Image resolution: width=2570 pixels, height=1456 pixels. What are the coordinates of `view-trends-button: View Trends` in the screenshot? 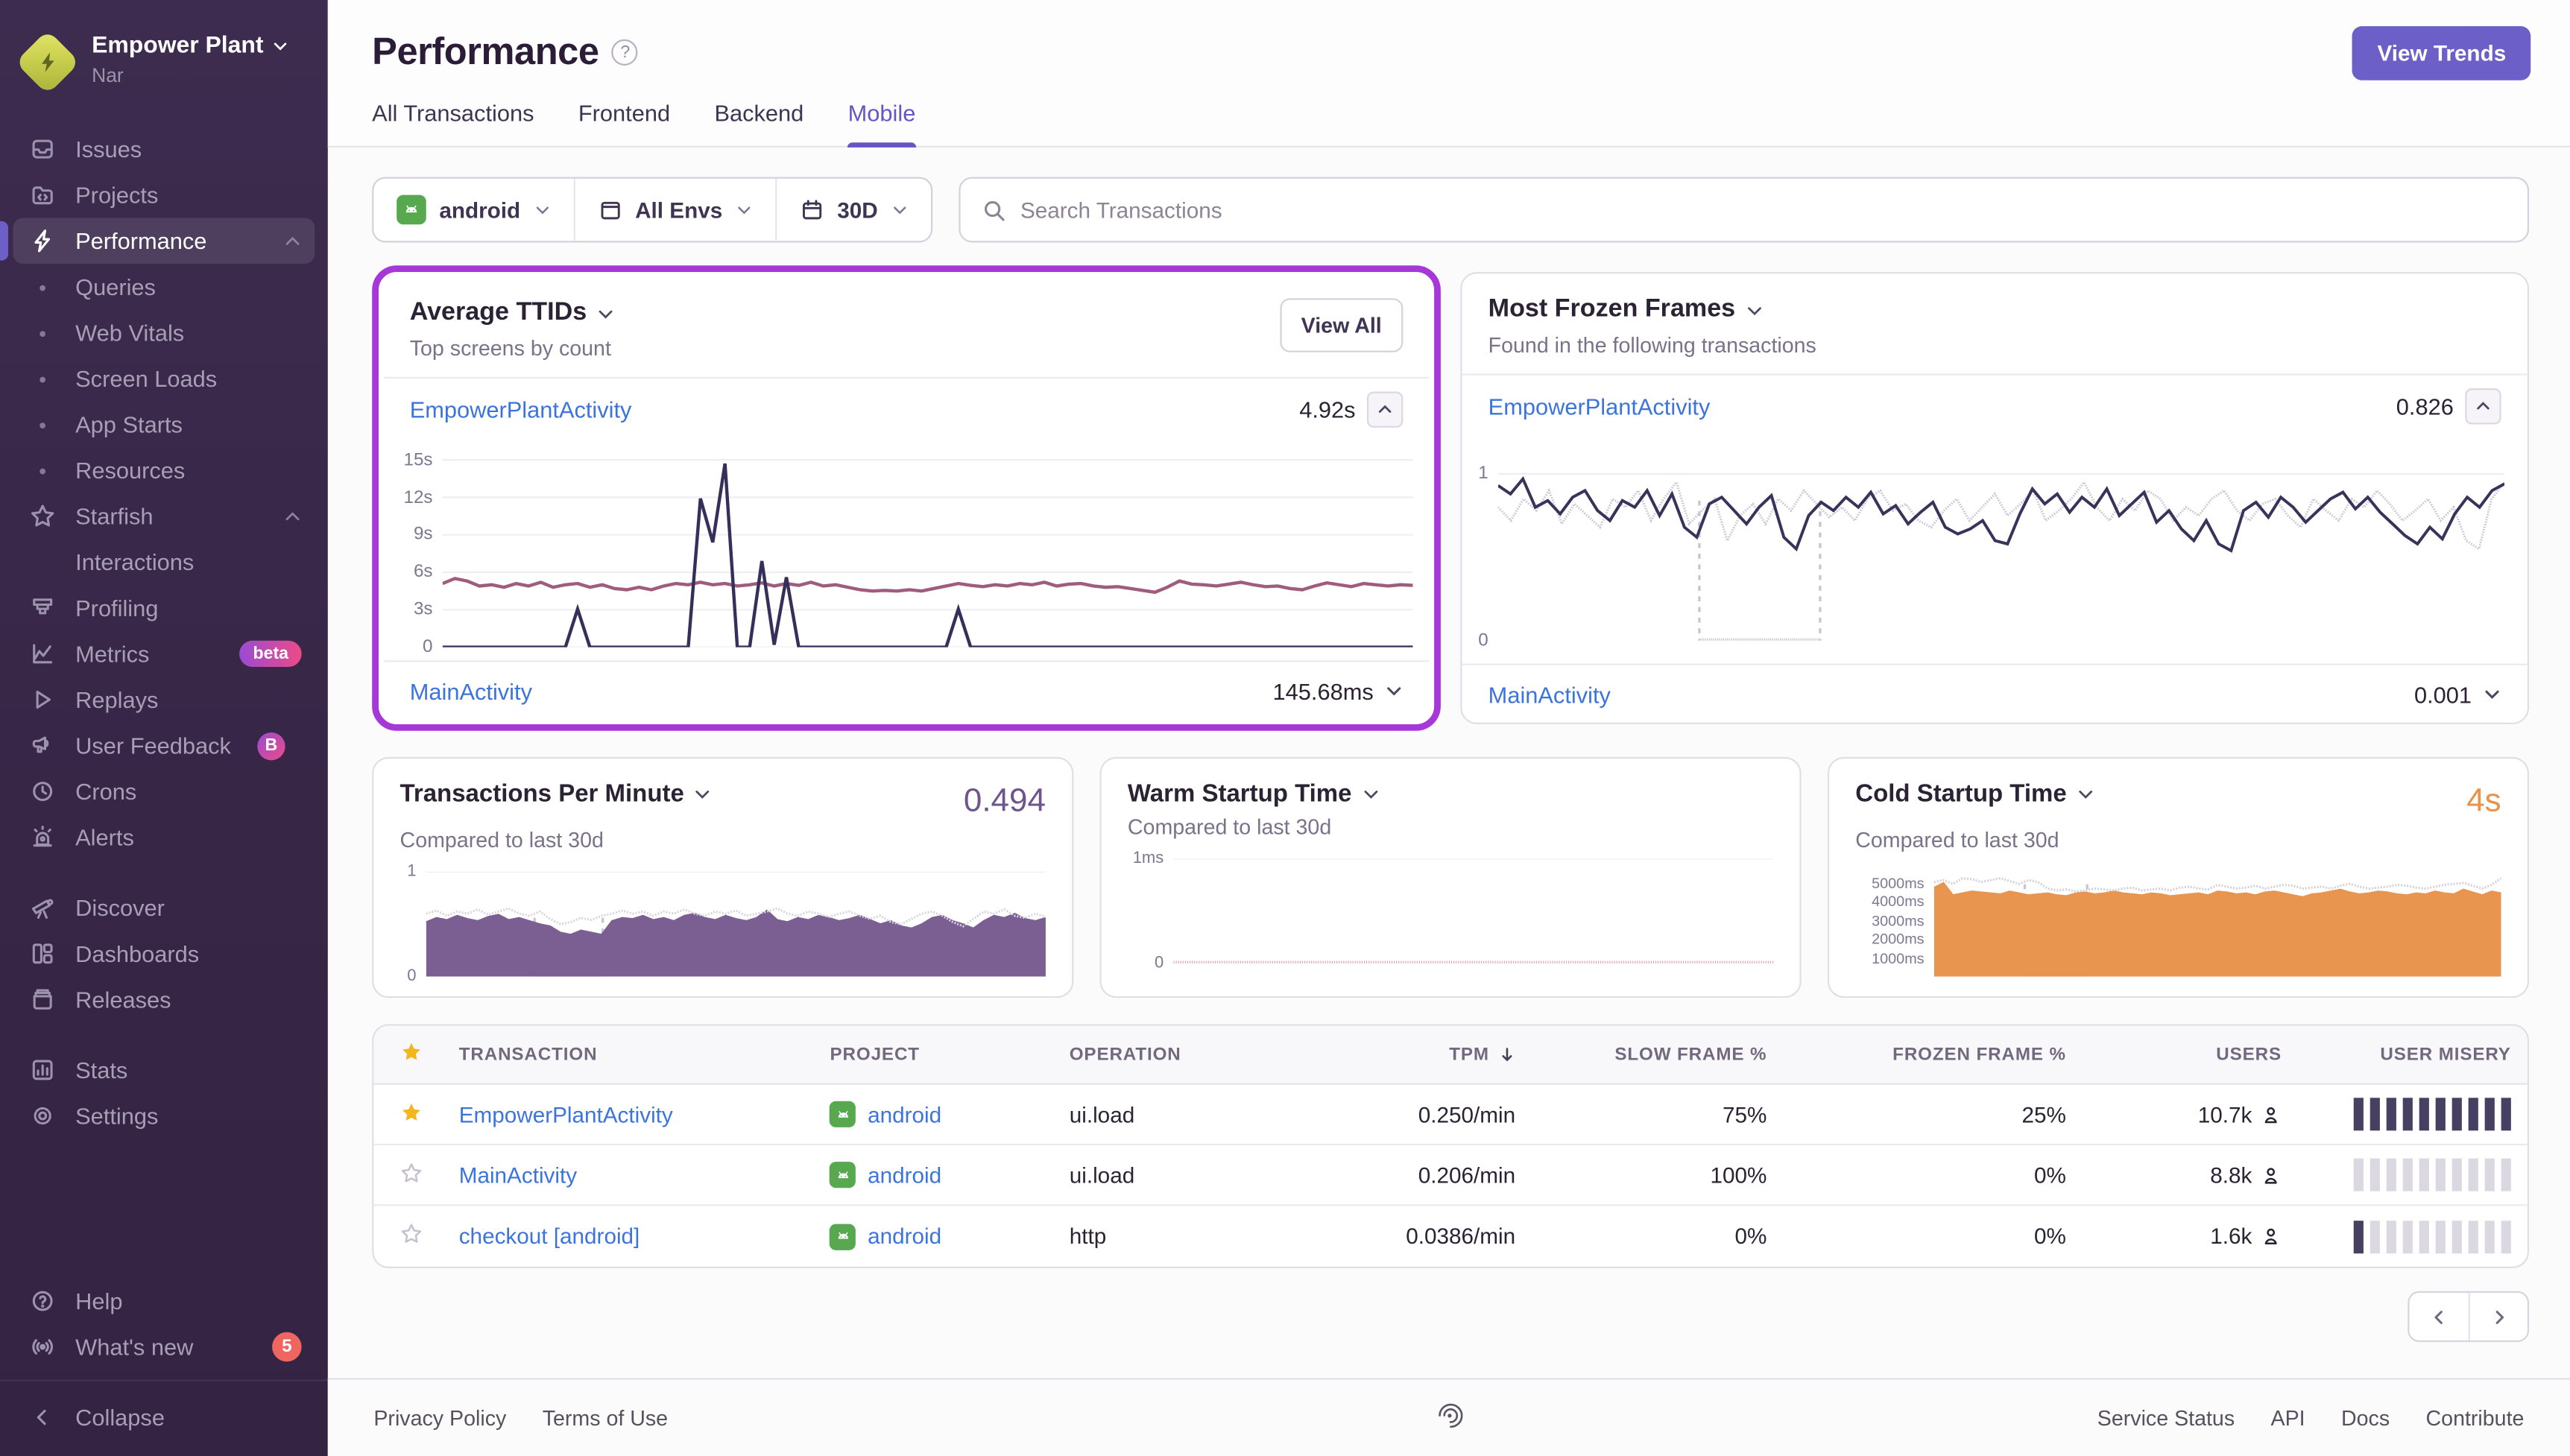 It's located at (2441, 53).